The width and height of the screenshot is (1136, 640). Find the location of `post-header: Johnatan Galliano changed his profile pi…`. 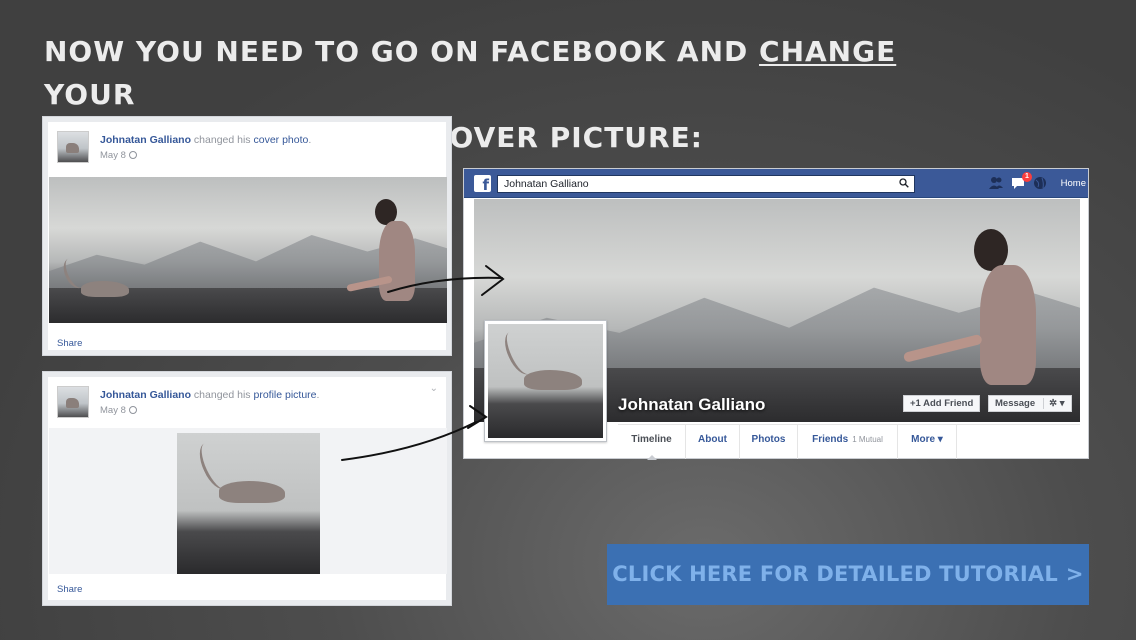

post-header: Johnatan Galliano changed his profile pi… is located at coordinates (247, 403).